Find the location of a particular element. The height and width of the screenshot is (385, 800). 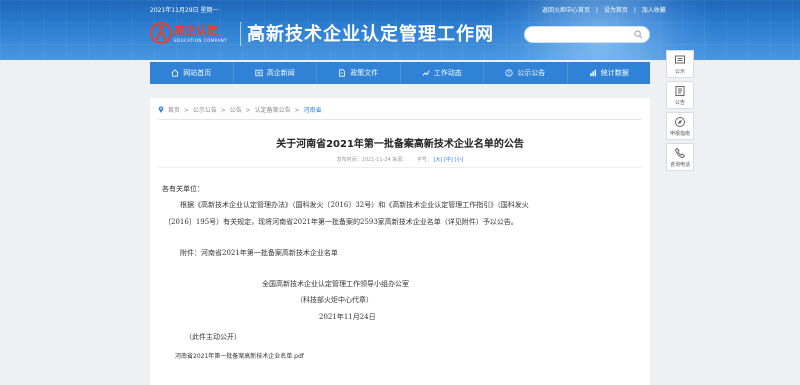

side-tool-notice: 公告 is located at coordinates (680, 95).